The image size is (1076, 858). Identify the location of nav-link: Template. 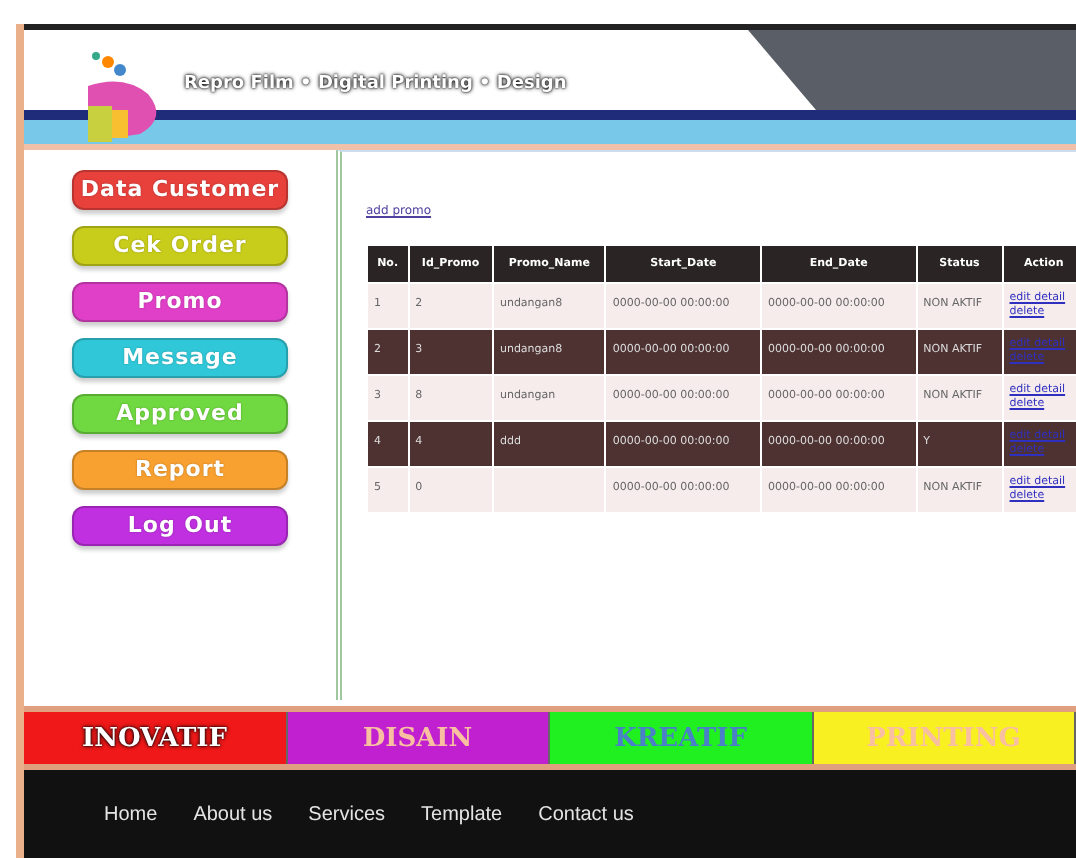
(462, 814).